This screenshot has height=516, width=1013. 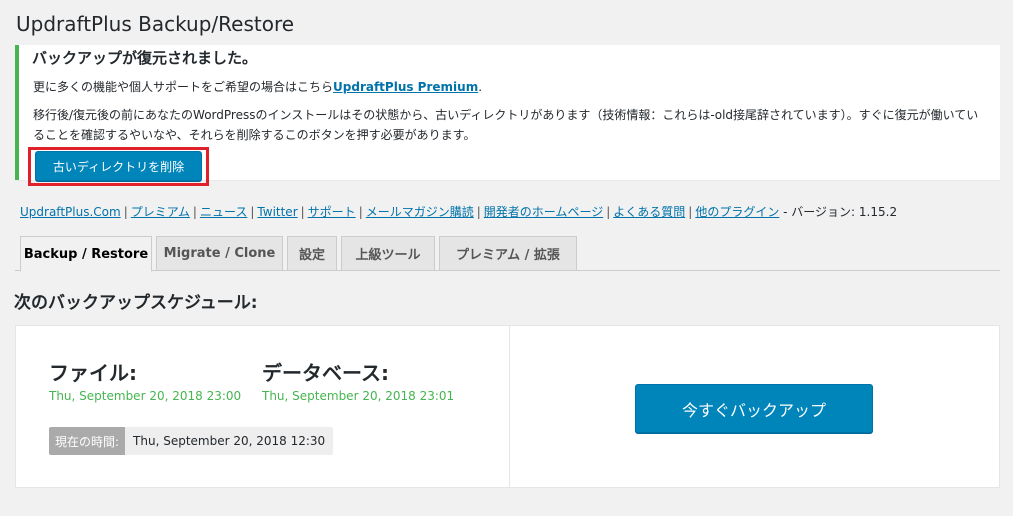 What do you see at coordinates (420, 212) in the screenshot?
I see `link-newsletter: メールマガジン購読` at bounding box center [420, 212].